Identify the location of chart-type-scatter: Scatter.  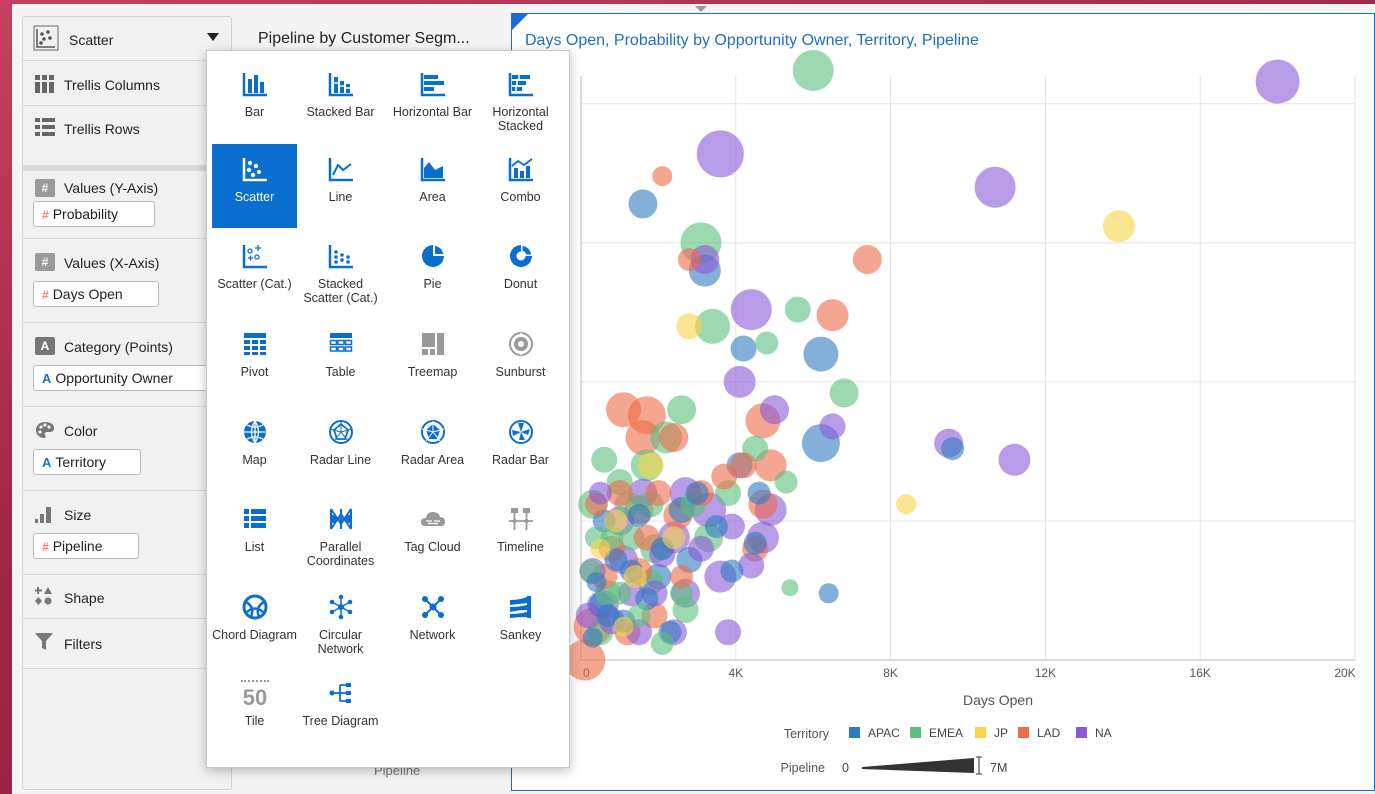
(254, 186).